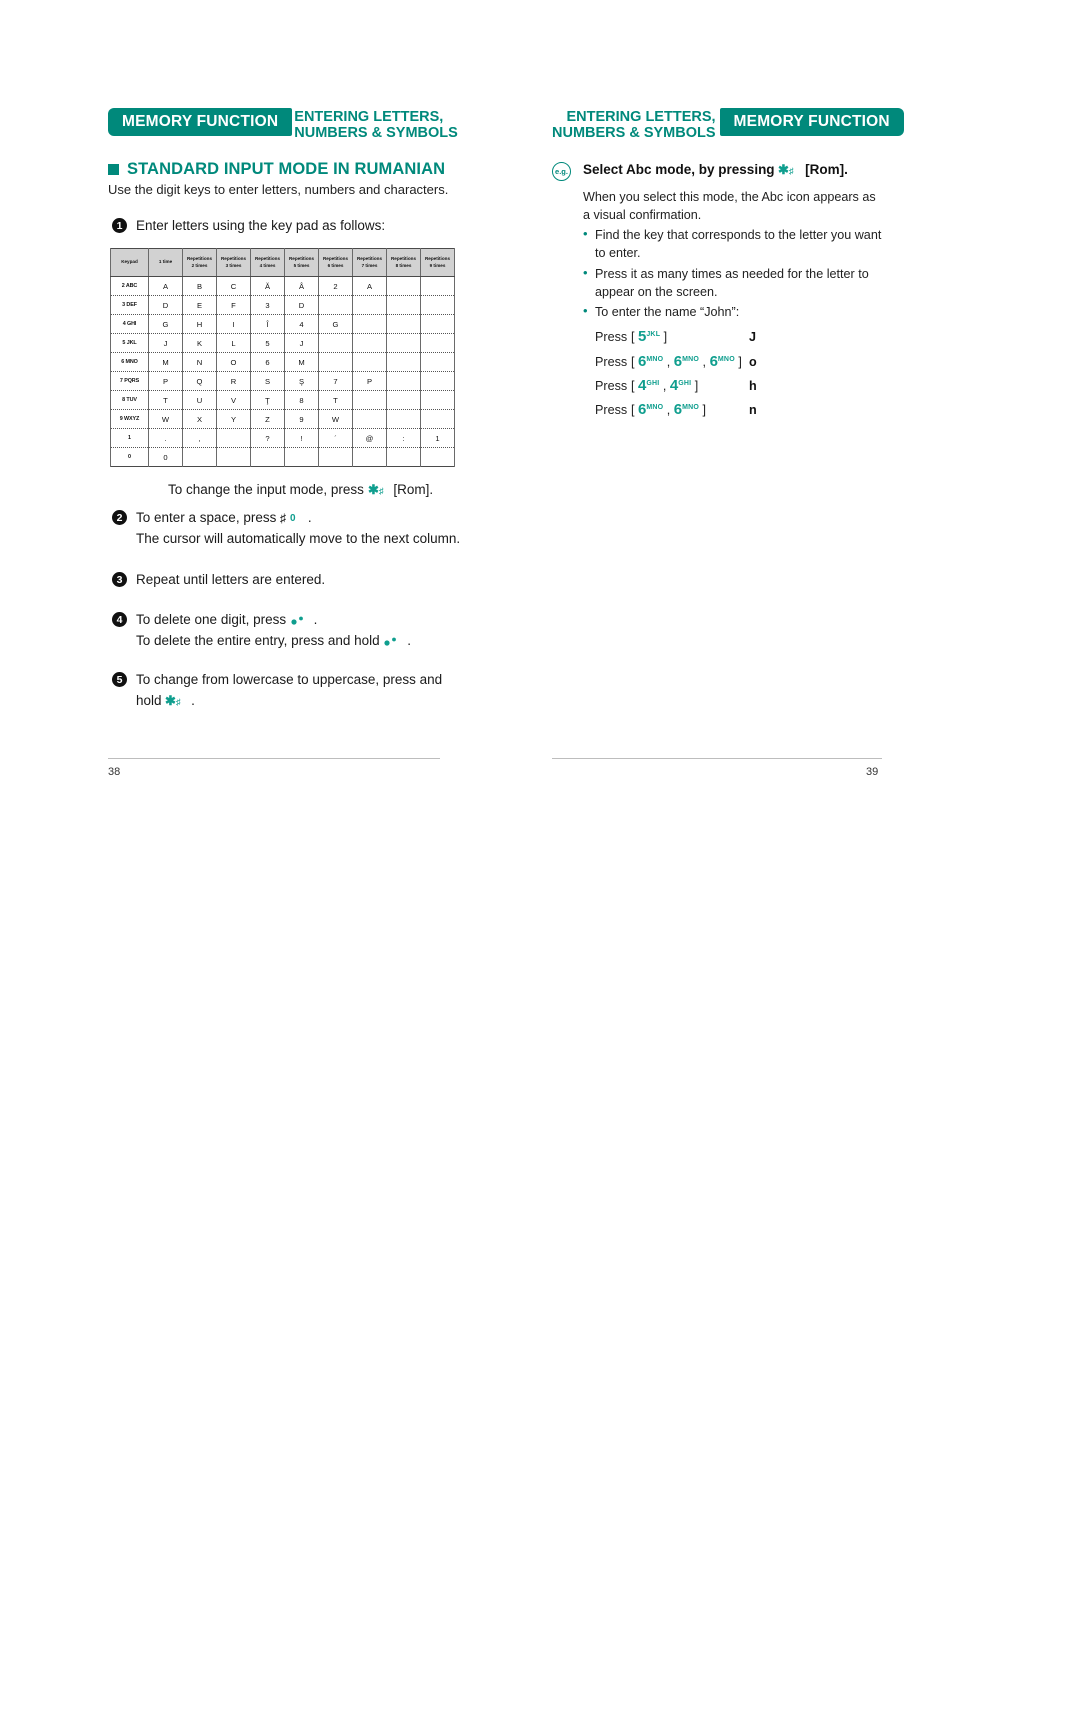 Image resolution: width=1080 pixels, height=1713 pixels. Describe the element at coordinates (233, 400) in the screenshot. I see `keypad-table-cell: V` at that location.